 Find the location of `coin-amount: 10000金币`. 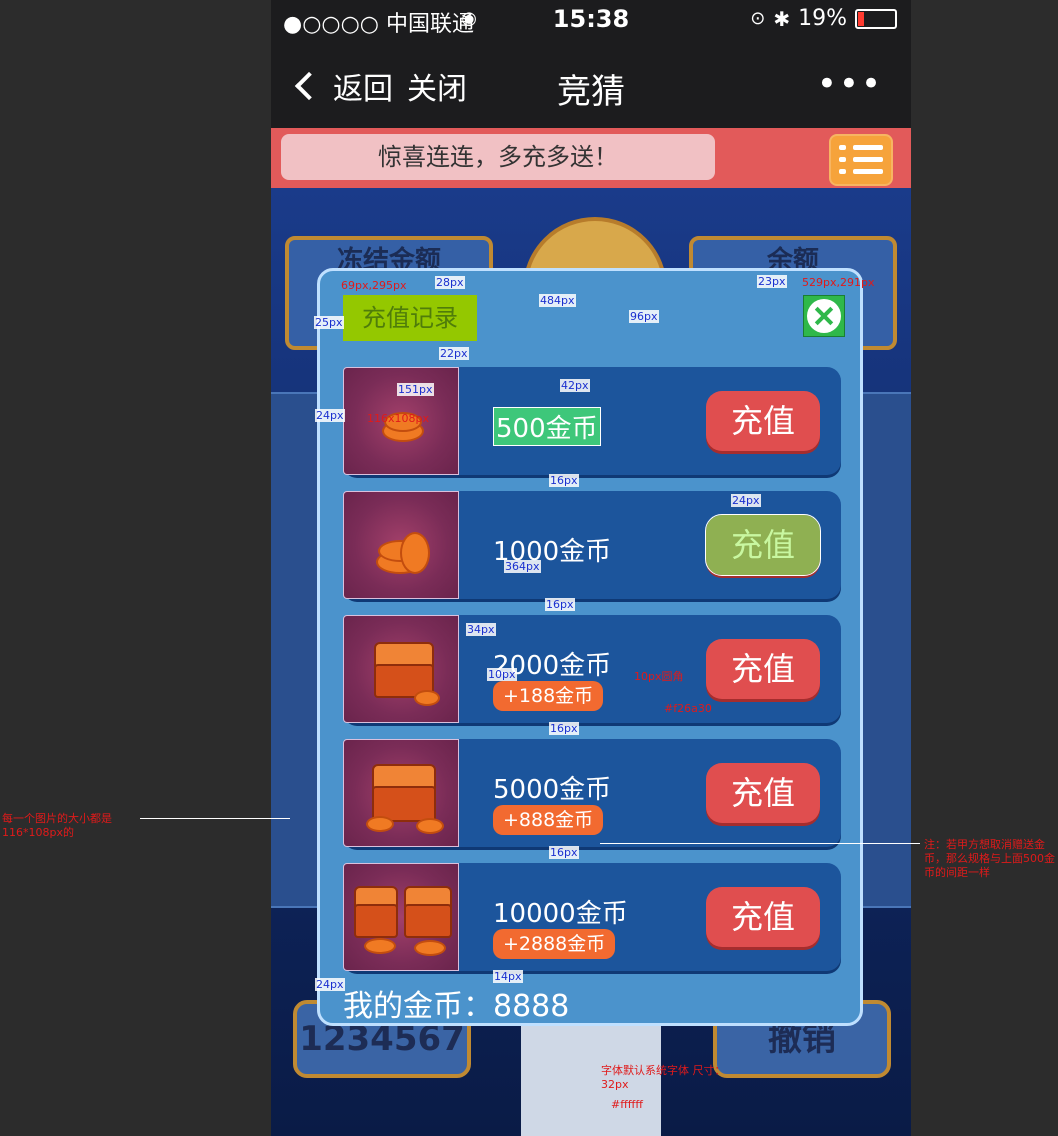

coin-amount: 10000金币 is located at coordinates (560, 914).